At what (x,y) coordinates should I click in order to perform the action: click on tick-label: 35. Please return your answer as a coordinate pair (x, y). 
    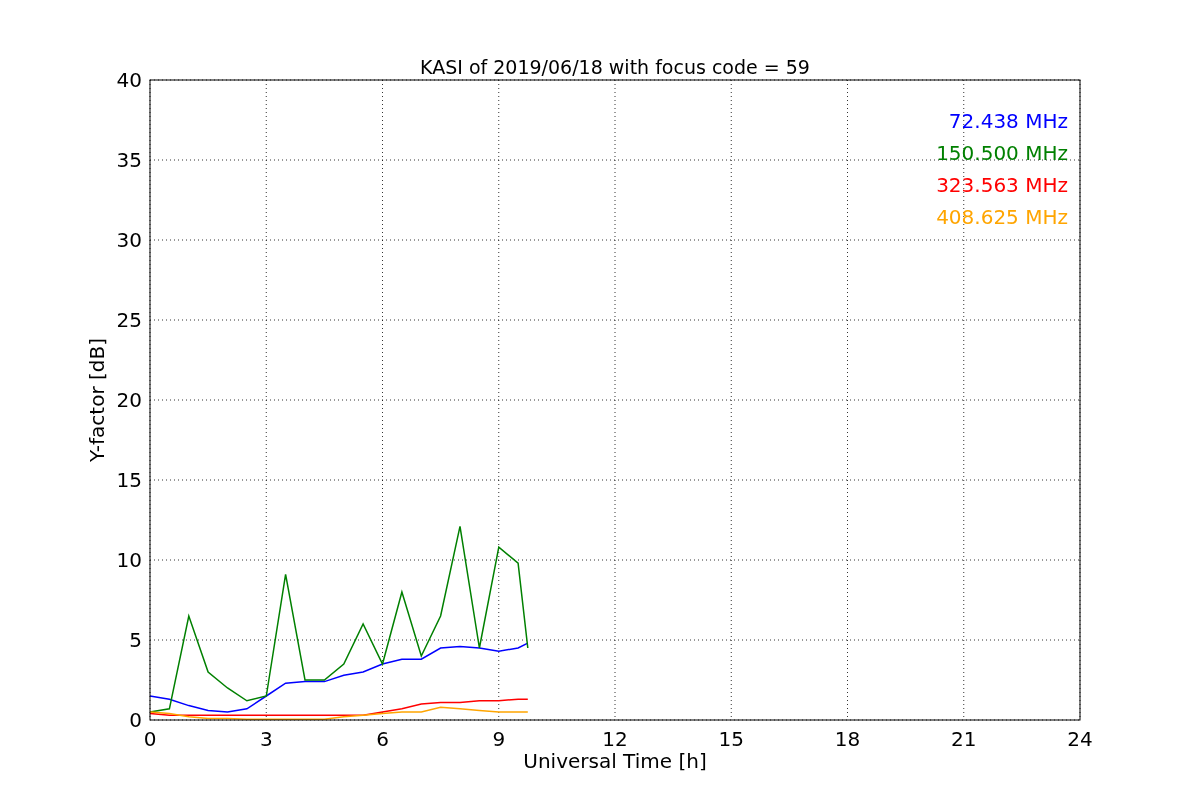
    Looking at the image, I should click on (129, 160).